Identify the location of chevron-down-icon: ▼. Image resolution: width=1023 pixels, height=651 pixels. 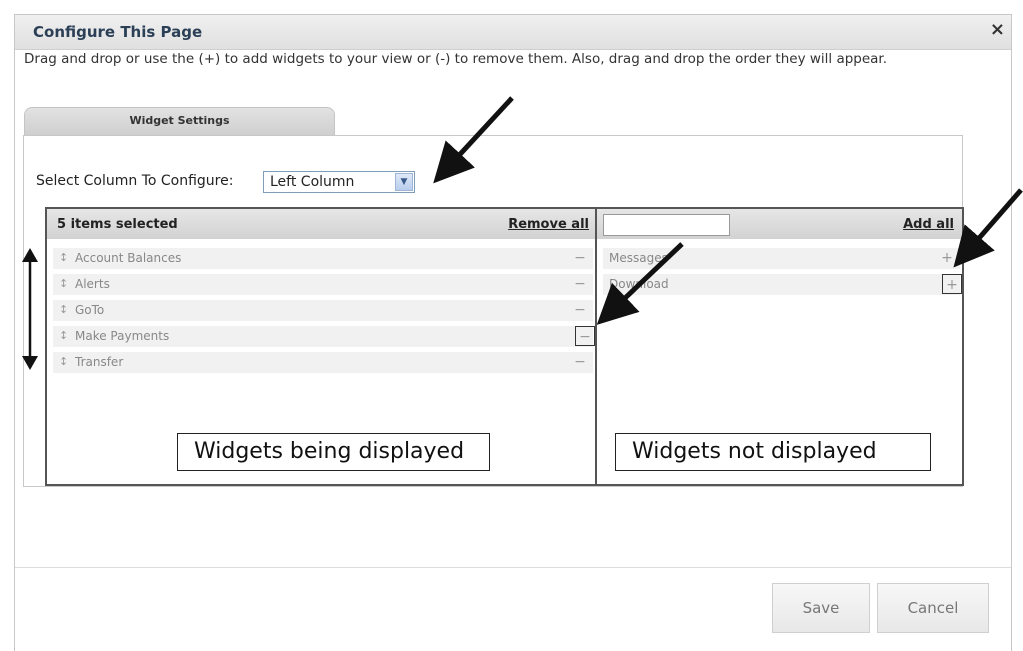
(404, 182).